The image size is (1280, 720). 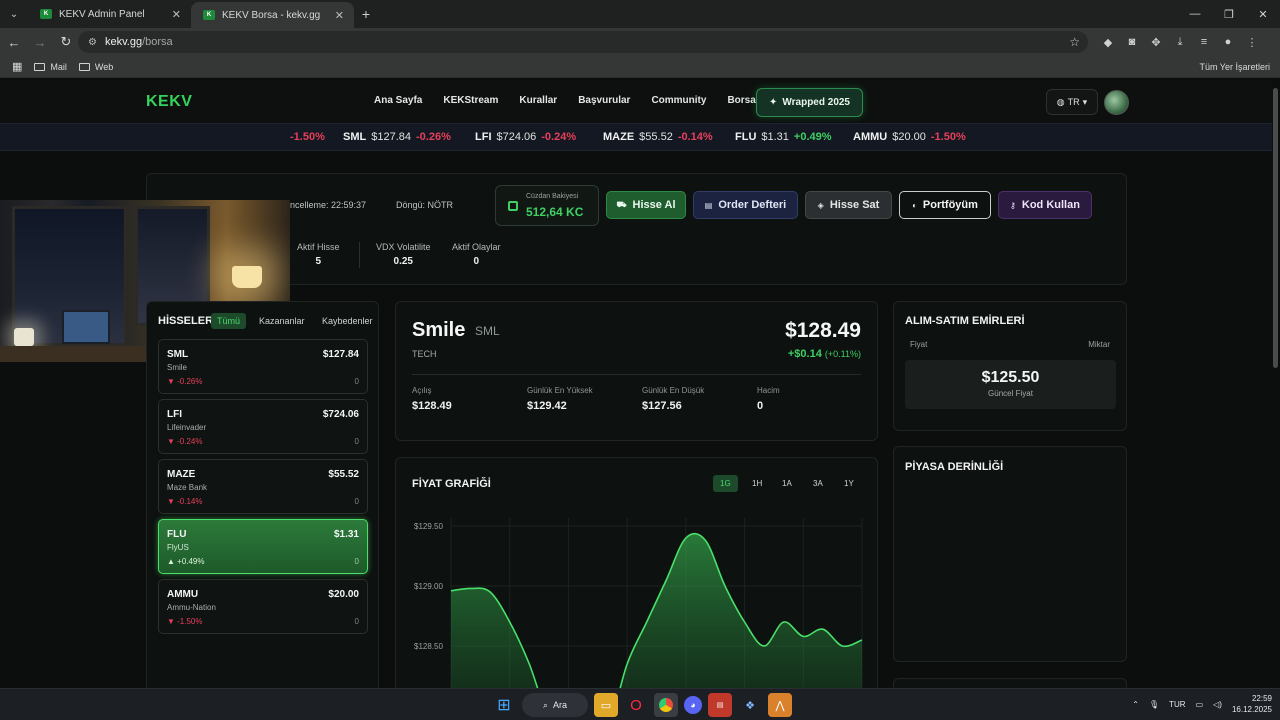 I want to click on browser-extensions: ◆ ◙ ✥ ⤓ ≡ ● ⋮, so click(x=1180, y=42).